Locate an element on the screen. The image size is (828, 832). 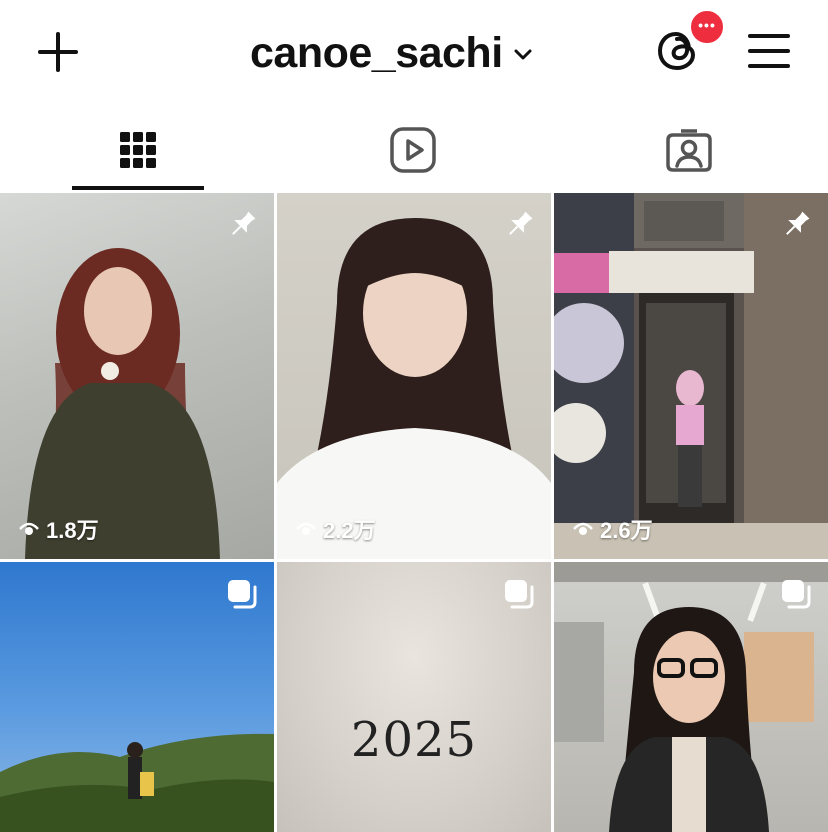
tab-tagged is located at coordinates (689, 150).